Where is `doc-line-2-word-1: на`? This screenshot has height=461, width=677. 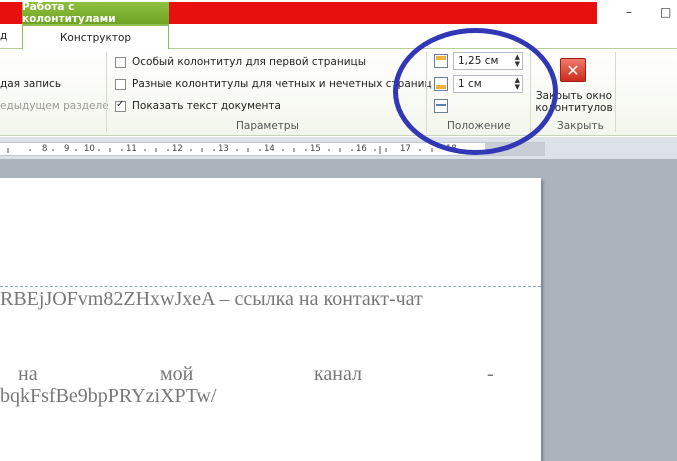
doc-line-2-word-1: на is located at coordinates (28, 374).